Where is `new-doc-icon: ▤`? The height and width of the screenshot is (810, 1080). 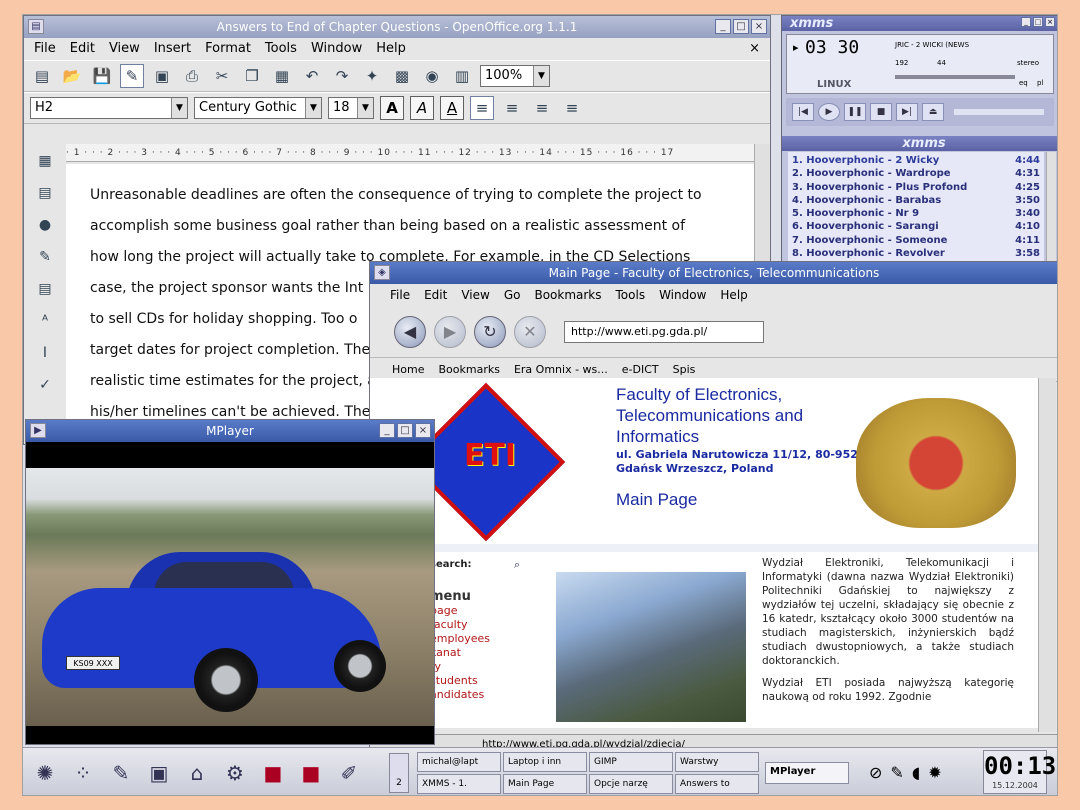
new-doc-icon: ▤ is located at coordinates (42, 76).